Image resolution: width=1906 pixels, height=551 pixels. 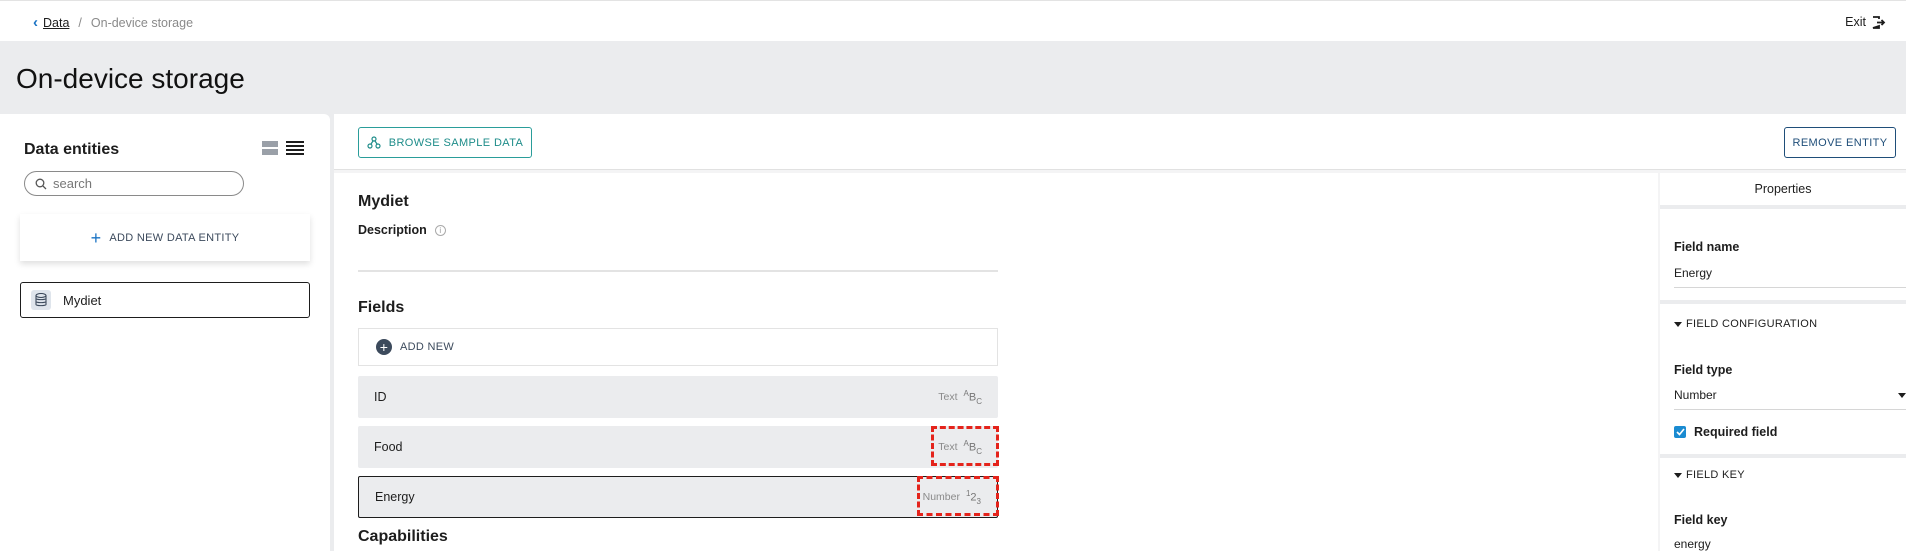 What do you see at coordinates (678, 347) in the screenshot?
I see `add-new-field-button: + ADD NEW` at bounding box center [678, 347].